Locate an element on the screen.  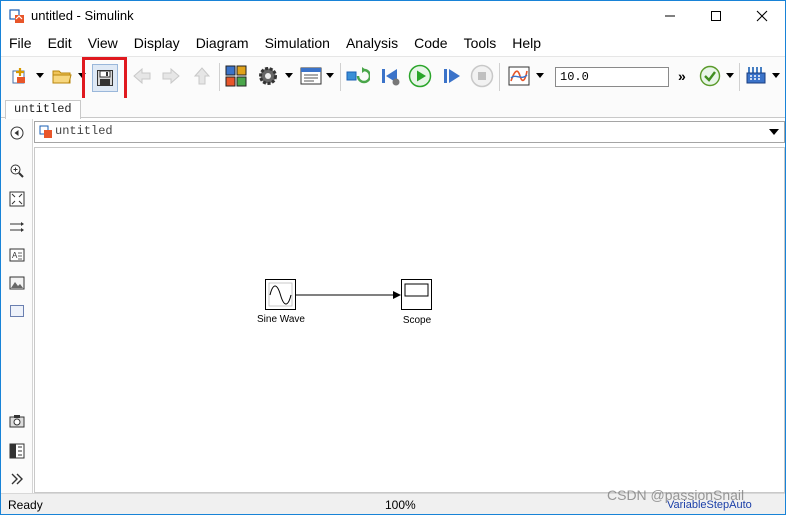
maximize-icon is located at coordinates (716, 16).